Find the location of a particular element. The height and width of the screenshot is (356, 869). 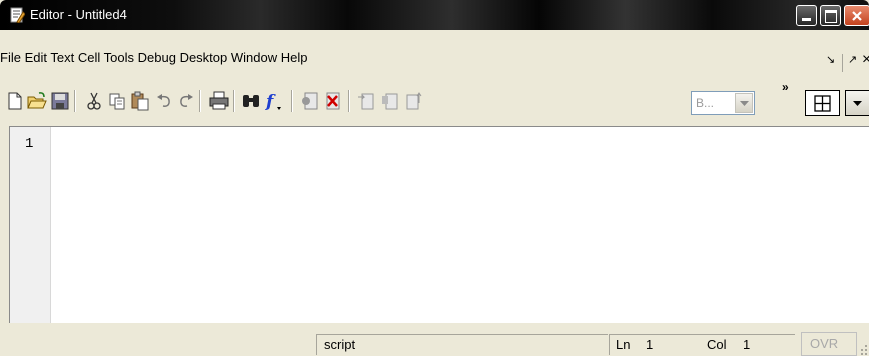

dock-icon: ↗ is located at coordinates (852, 59).